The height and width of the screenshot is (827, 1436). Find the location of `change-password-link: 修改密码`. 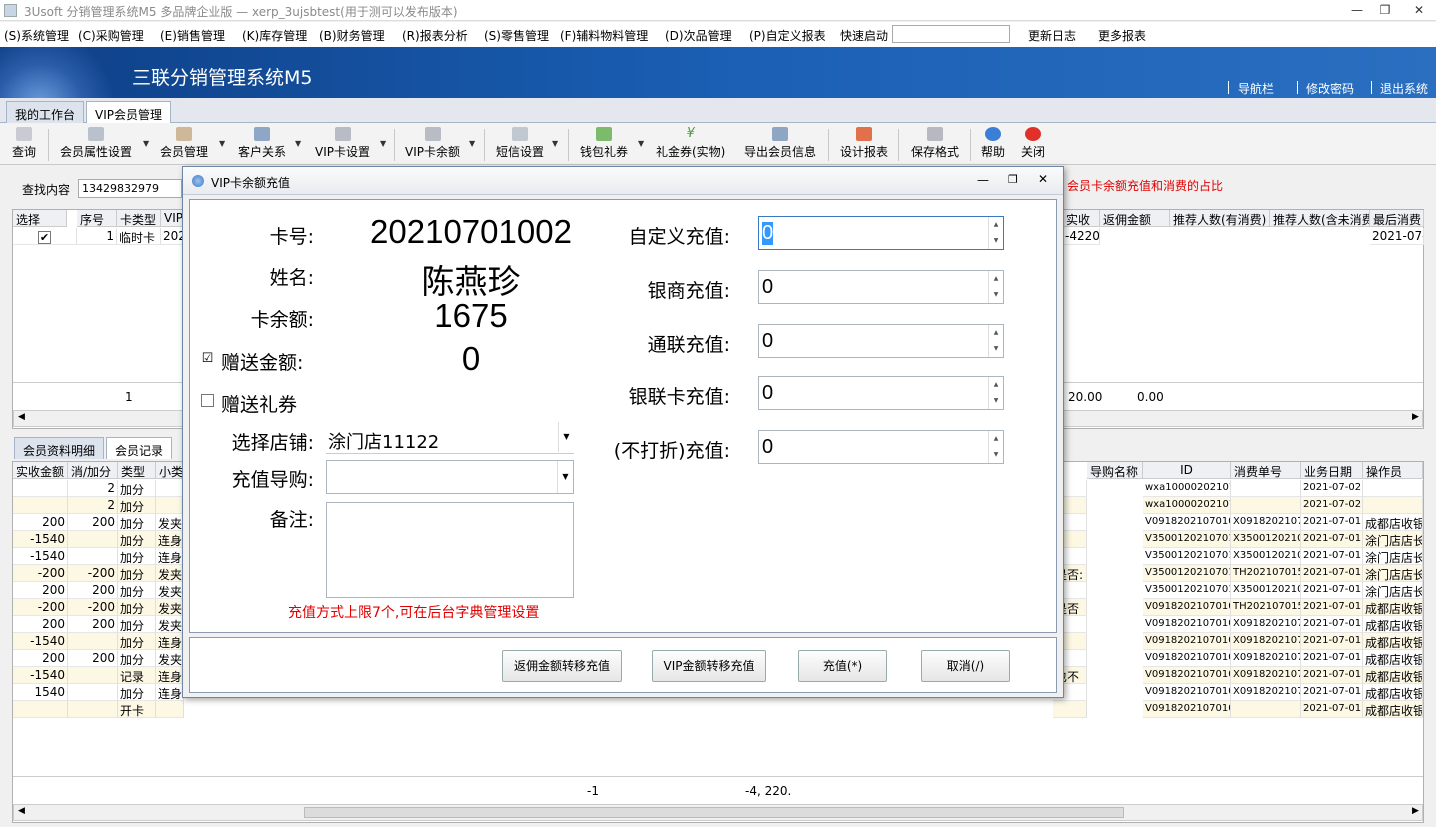

change-password-link: 修改密码 is located at coordinates (1330, 88).